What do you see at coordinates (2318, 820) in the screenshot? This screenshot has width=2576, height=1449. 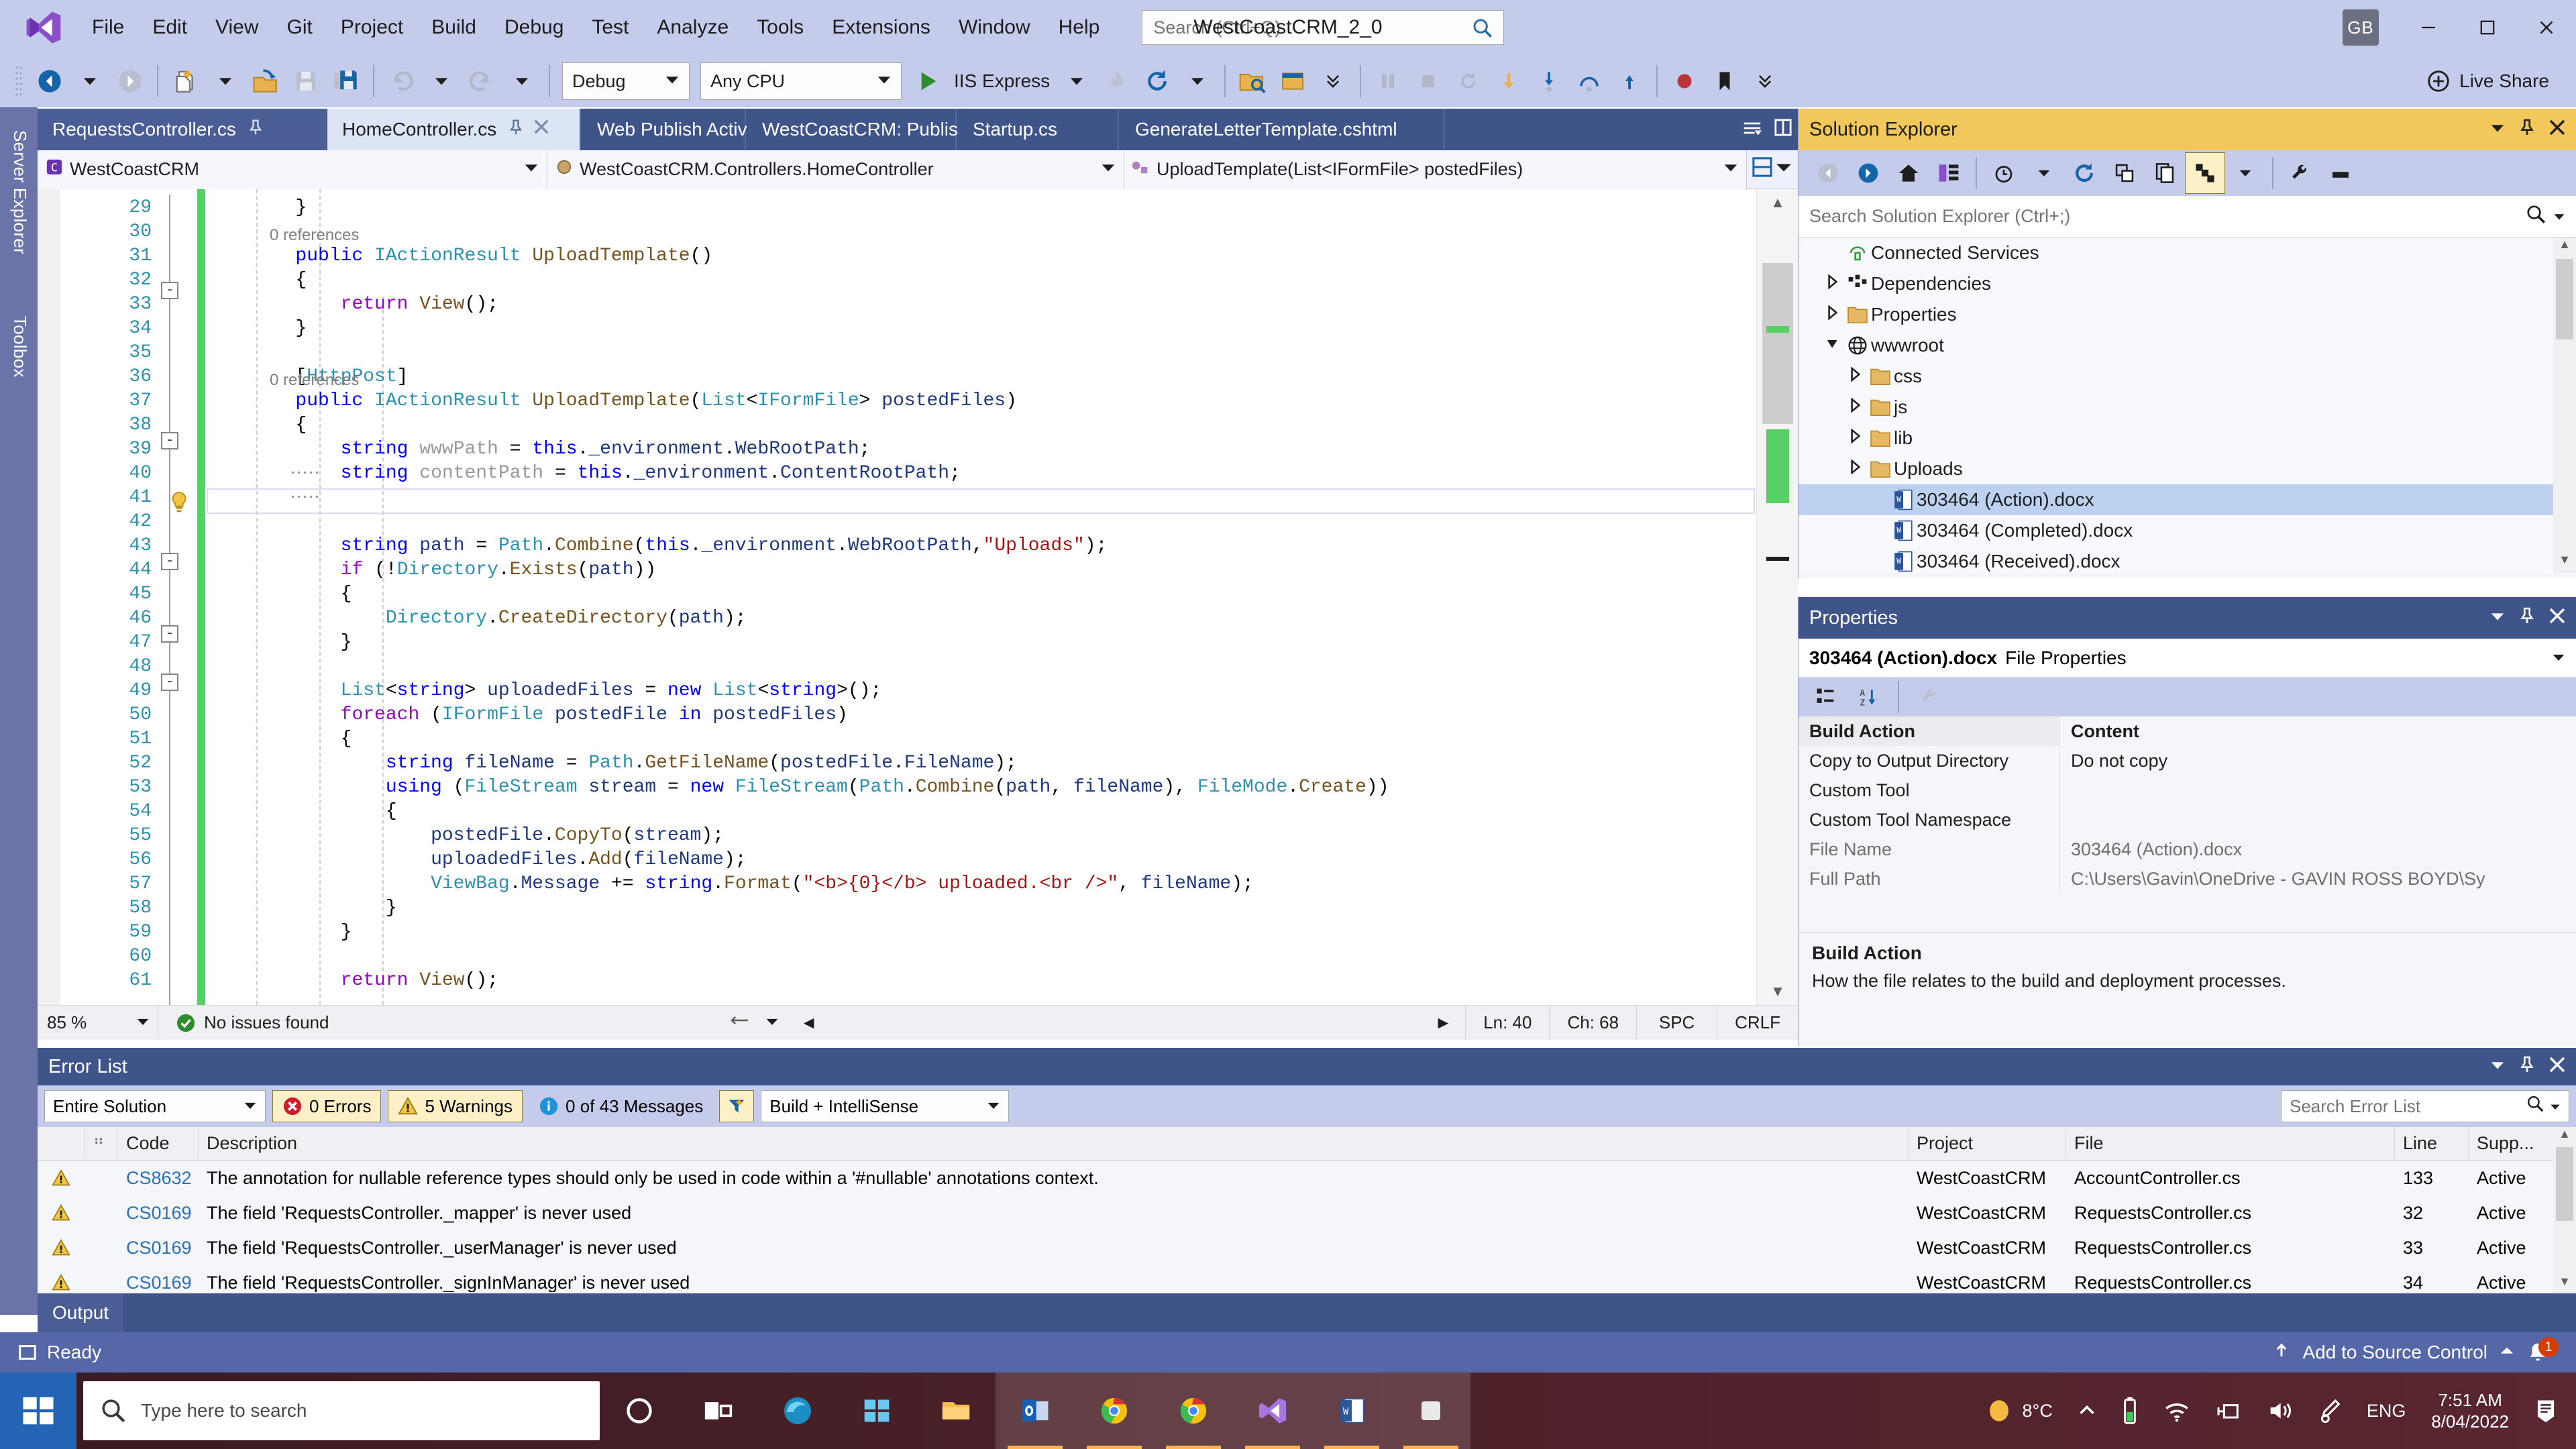 I see `property-value` at bounding box center [2318, 820].